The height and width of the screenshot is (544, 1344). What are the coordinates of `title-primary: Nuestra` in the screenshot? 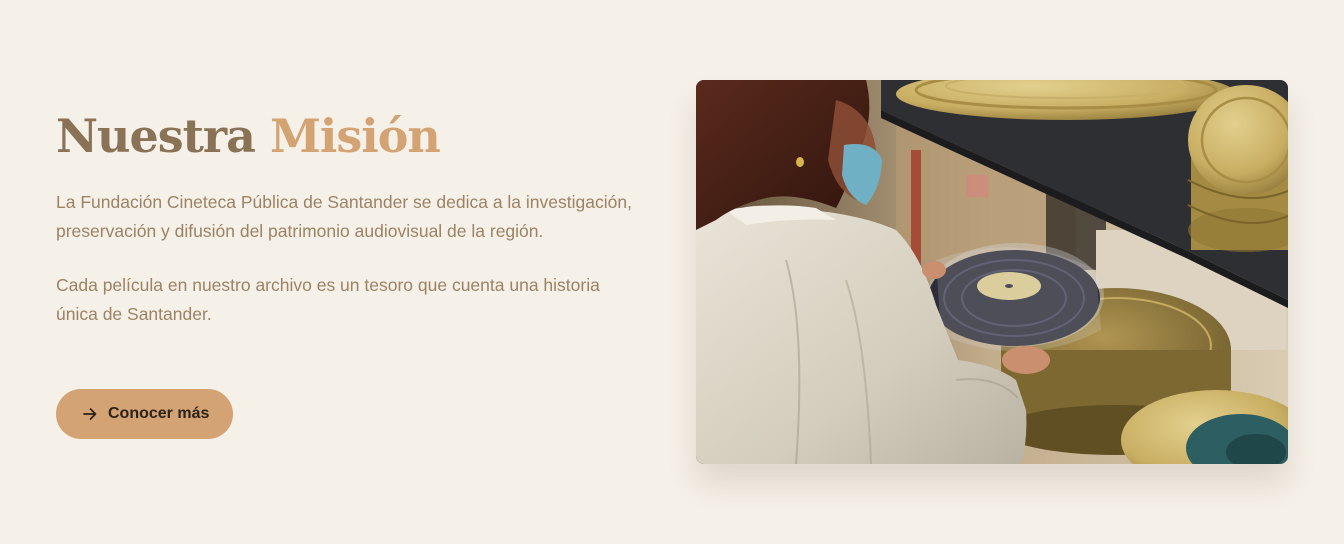 It's located at (156, 136).